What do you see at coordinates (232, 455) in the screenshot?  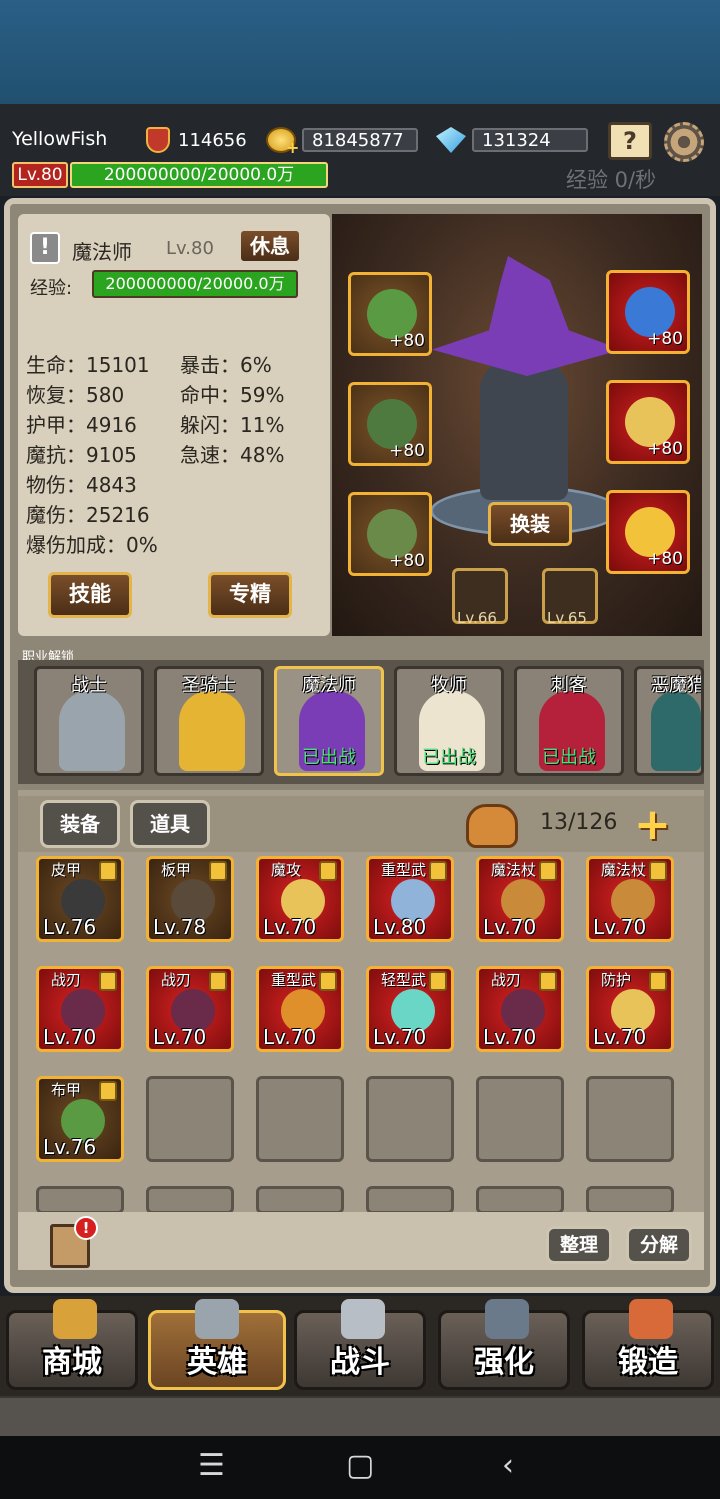 I see `stat-haste: 急速：48%` at bounding box center [232, 455].